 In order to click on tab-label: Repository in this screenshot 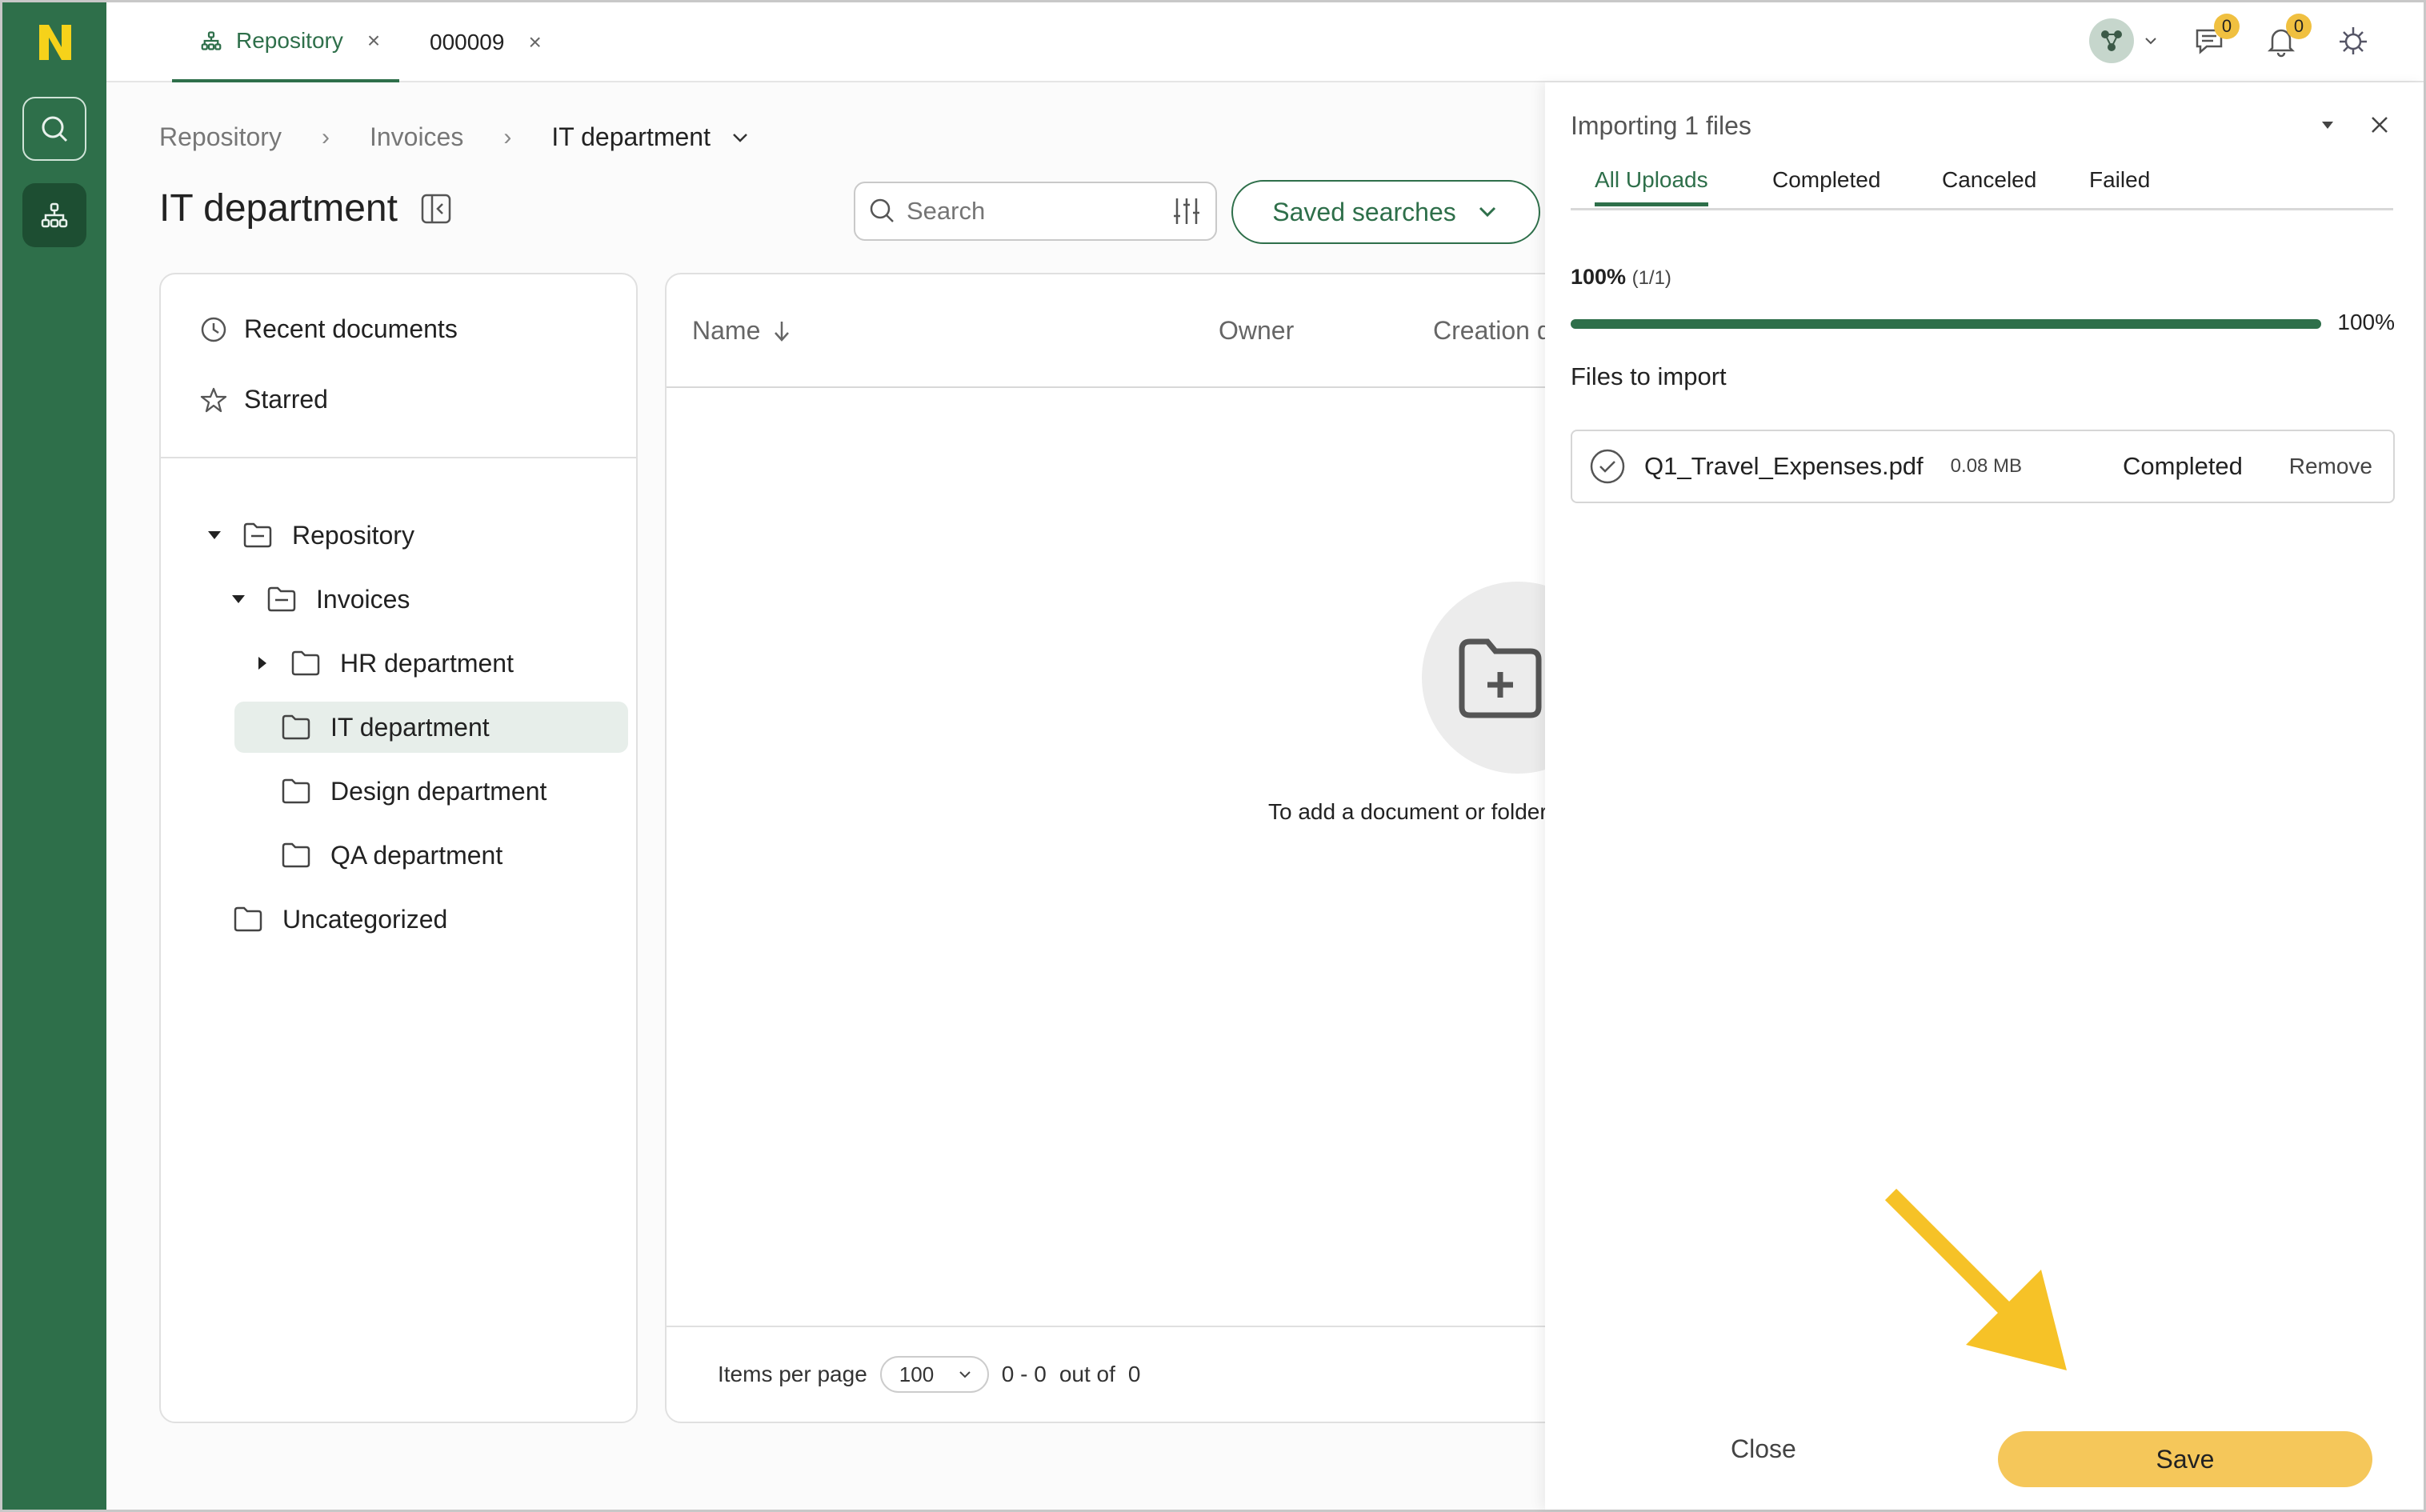, I will do `click(289, 40)`.